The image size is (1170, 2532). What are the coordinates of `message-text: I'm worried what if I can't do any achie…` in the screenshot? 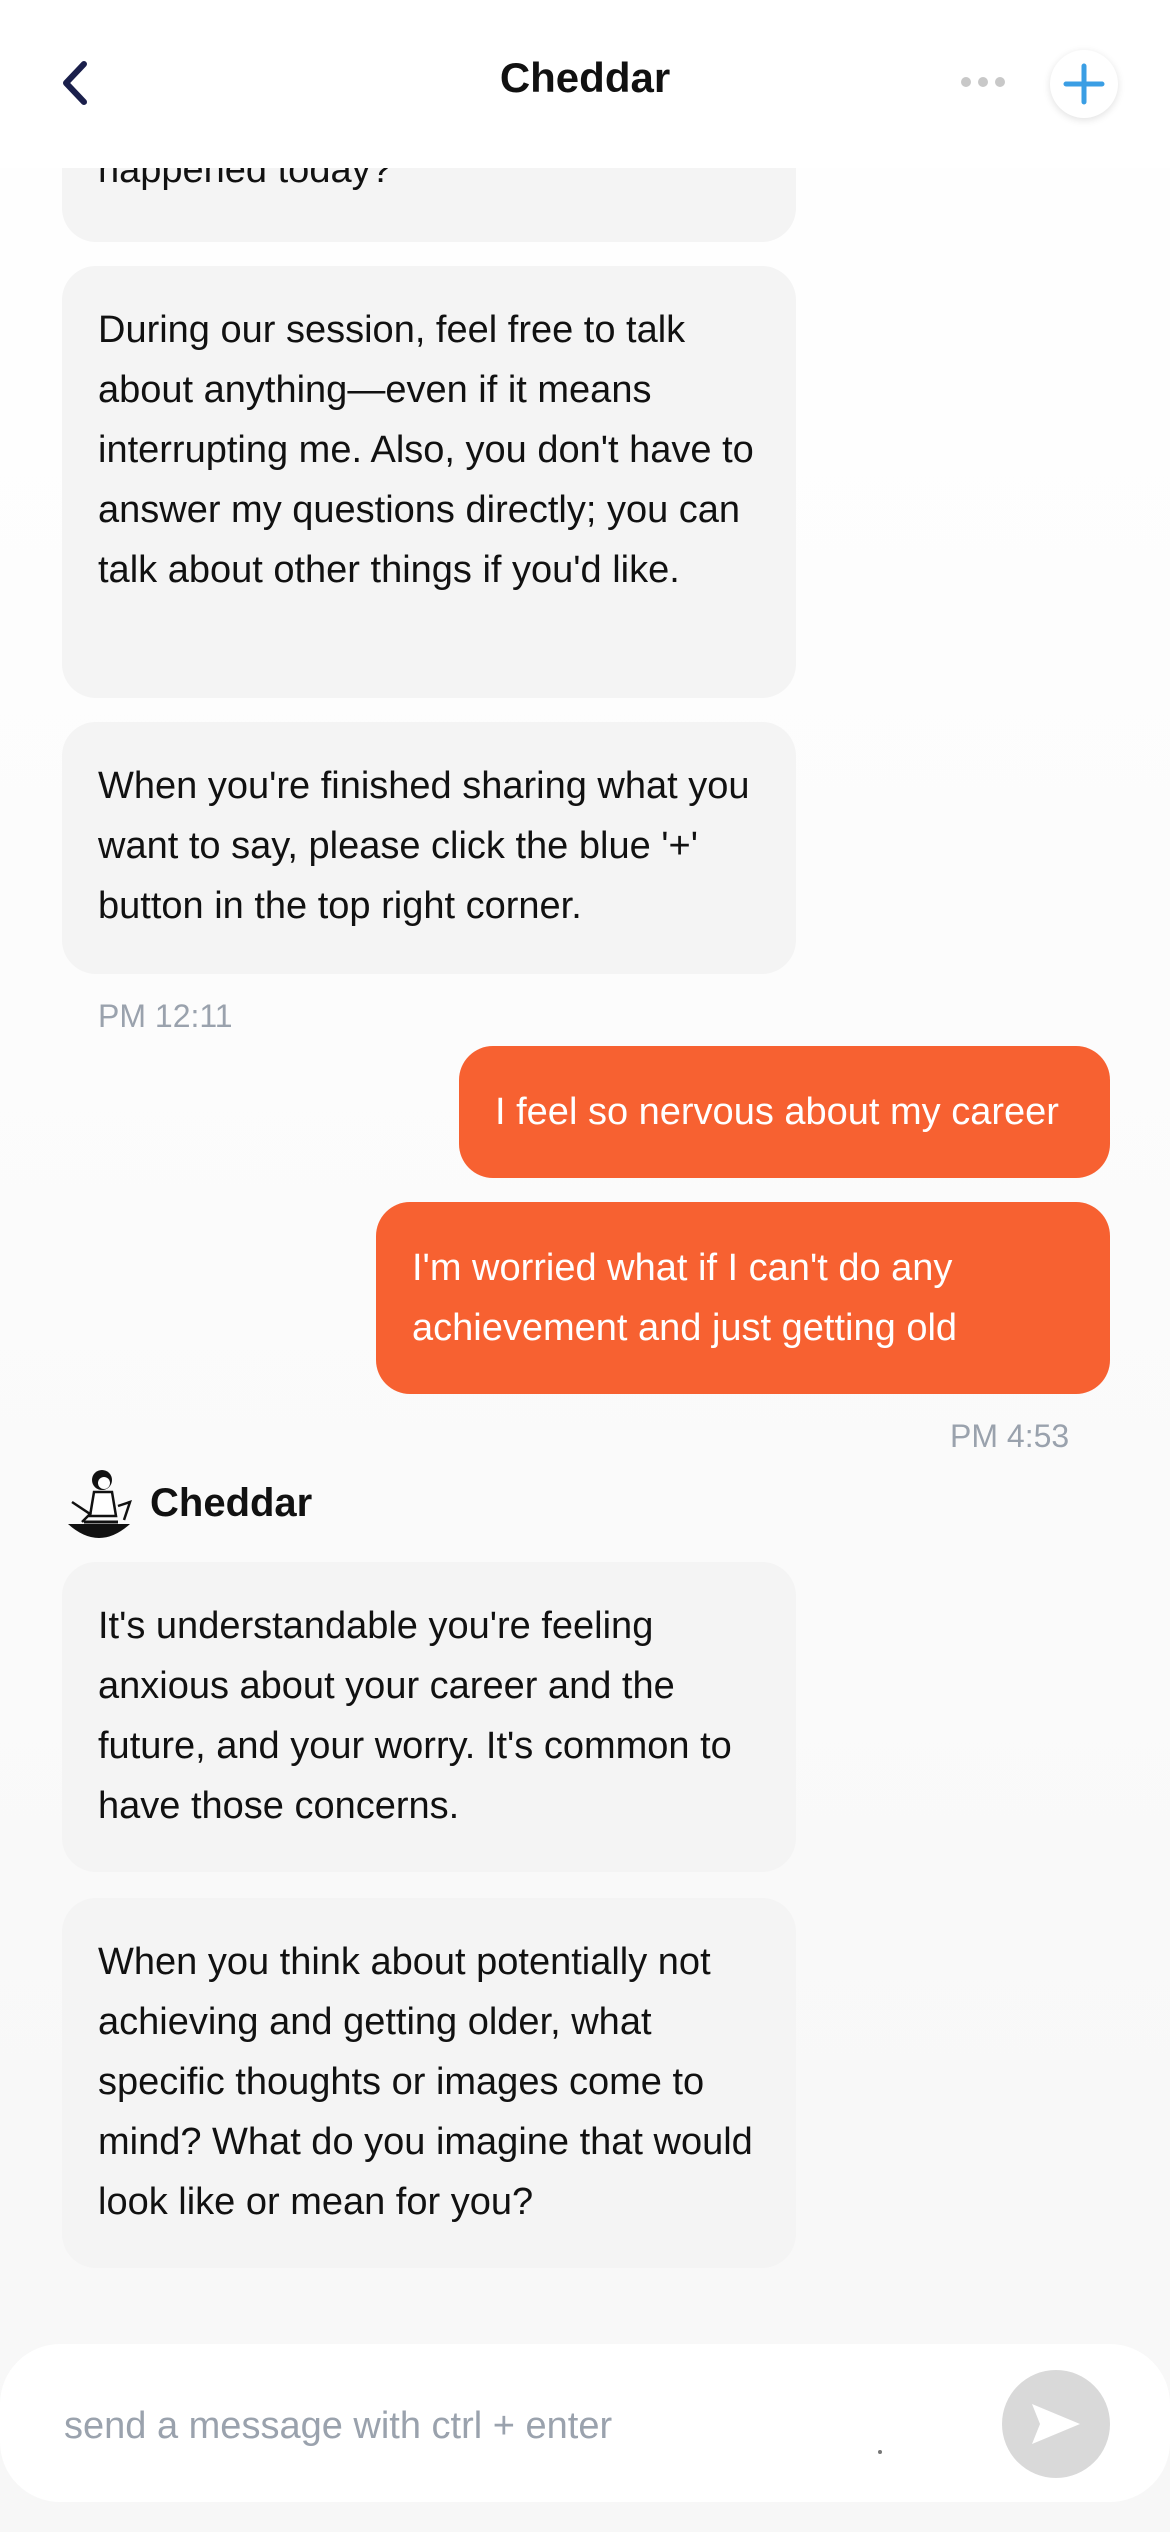 It's located at (685, 1298).